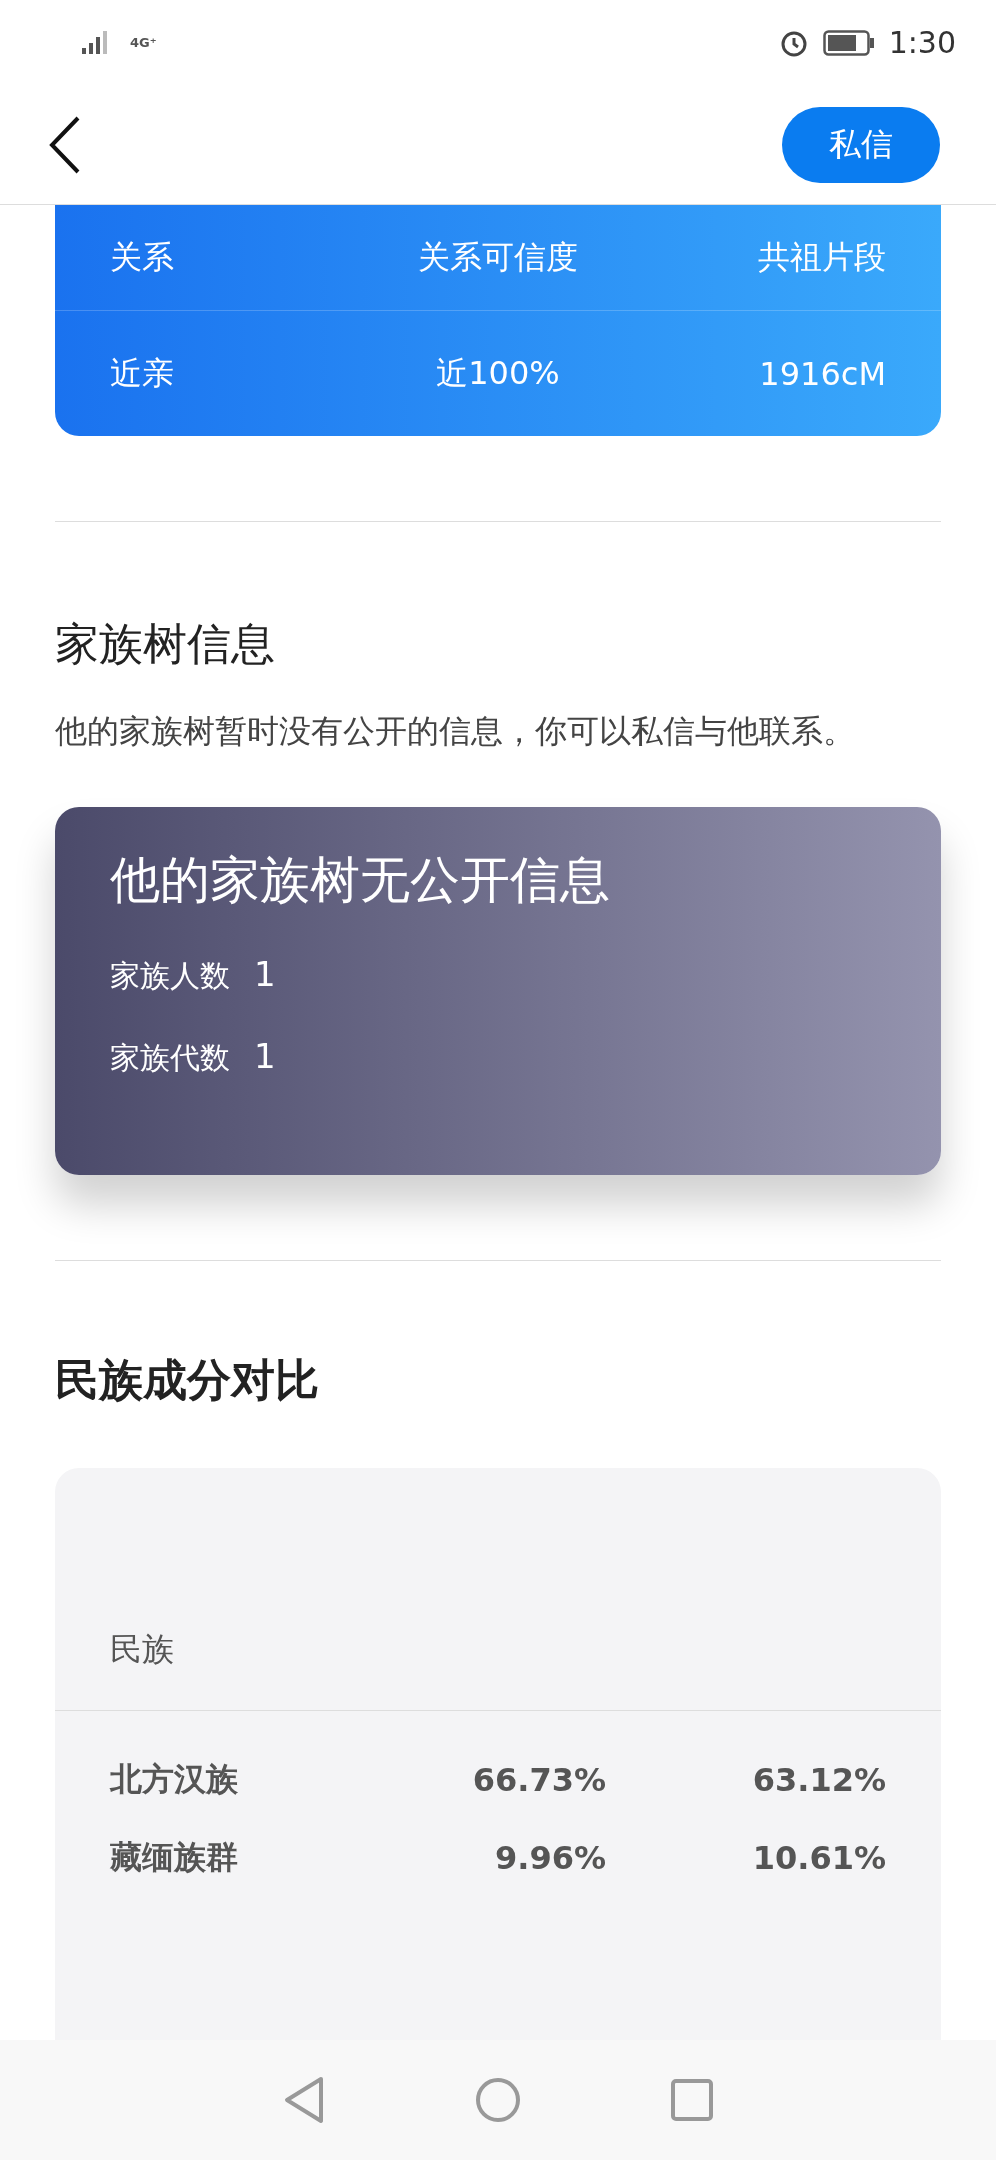  What do you see at coordinates (174, 1779) in the screenshot?
I see `ethnicity-name: 北方汉族` at bounding box center [174, 1779].